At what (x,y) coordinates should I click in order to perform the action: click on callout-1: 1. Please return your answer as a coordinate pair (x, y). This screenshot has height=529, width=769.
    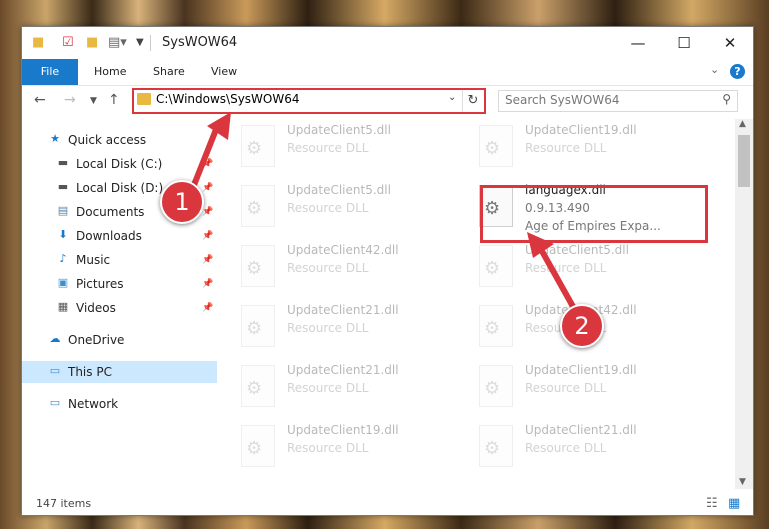
    Looking at the image, I should click on (182, 202).